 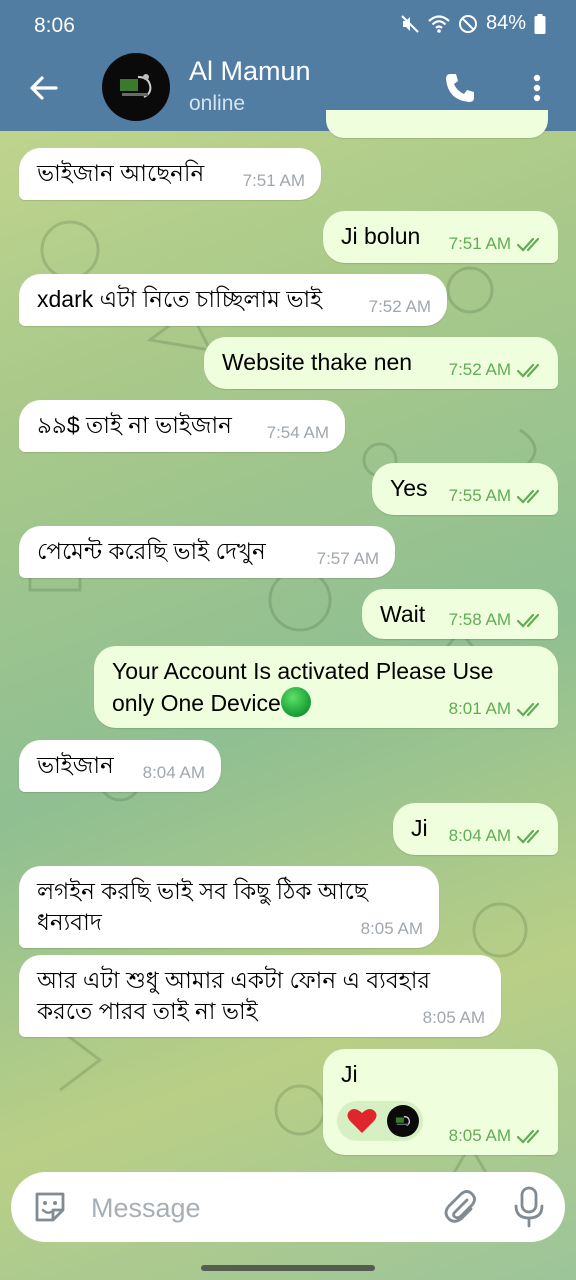 What do you see at coordinates (440, 237) in the screenshot?
I see `message-bubble-outgoing: Ji bolun 7:51 AM` at bounding box center [440, 237].